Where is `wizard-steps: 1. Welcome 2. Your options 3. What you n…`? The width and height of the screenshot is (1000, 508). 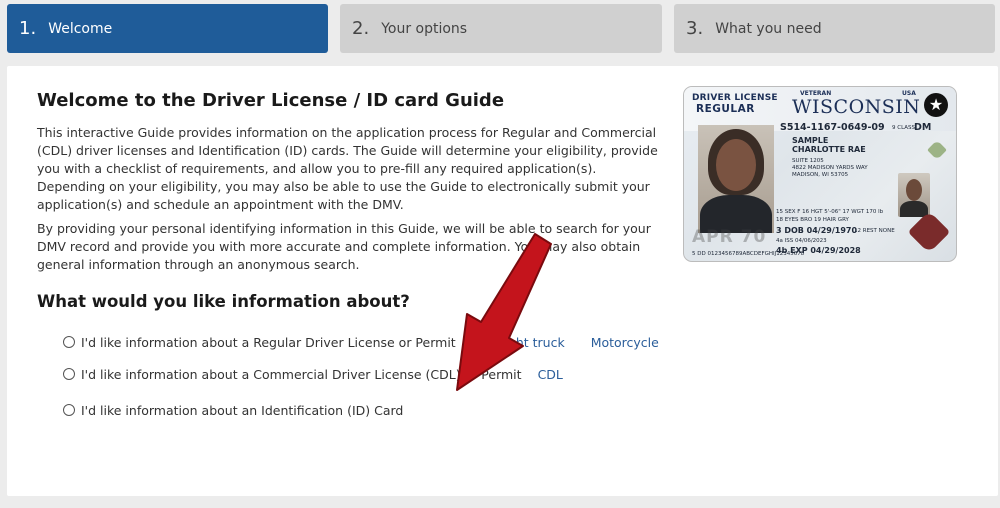 wizard-steps: 1. Welcome 2. Your options 3. What you n… is located at coordinates (500, 28).